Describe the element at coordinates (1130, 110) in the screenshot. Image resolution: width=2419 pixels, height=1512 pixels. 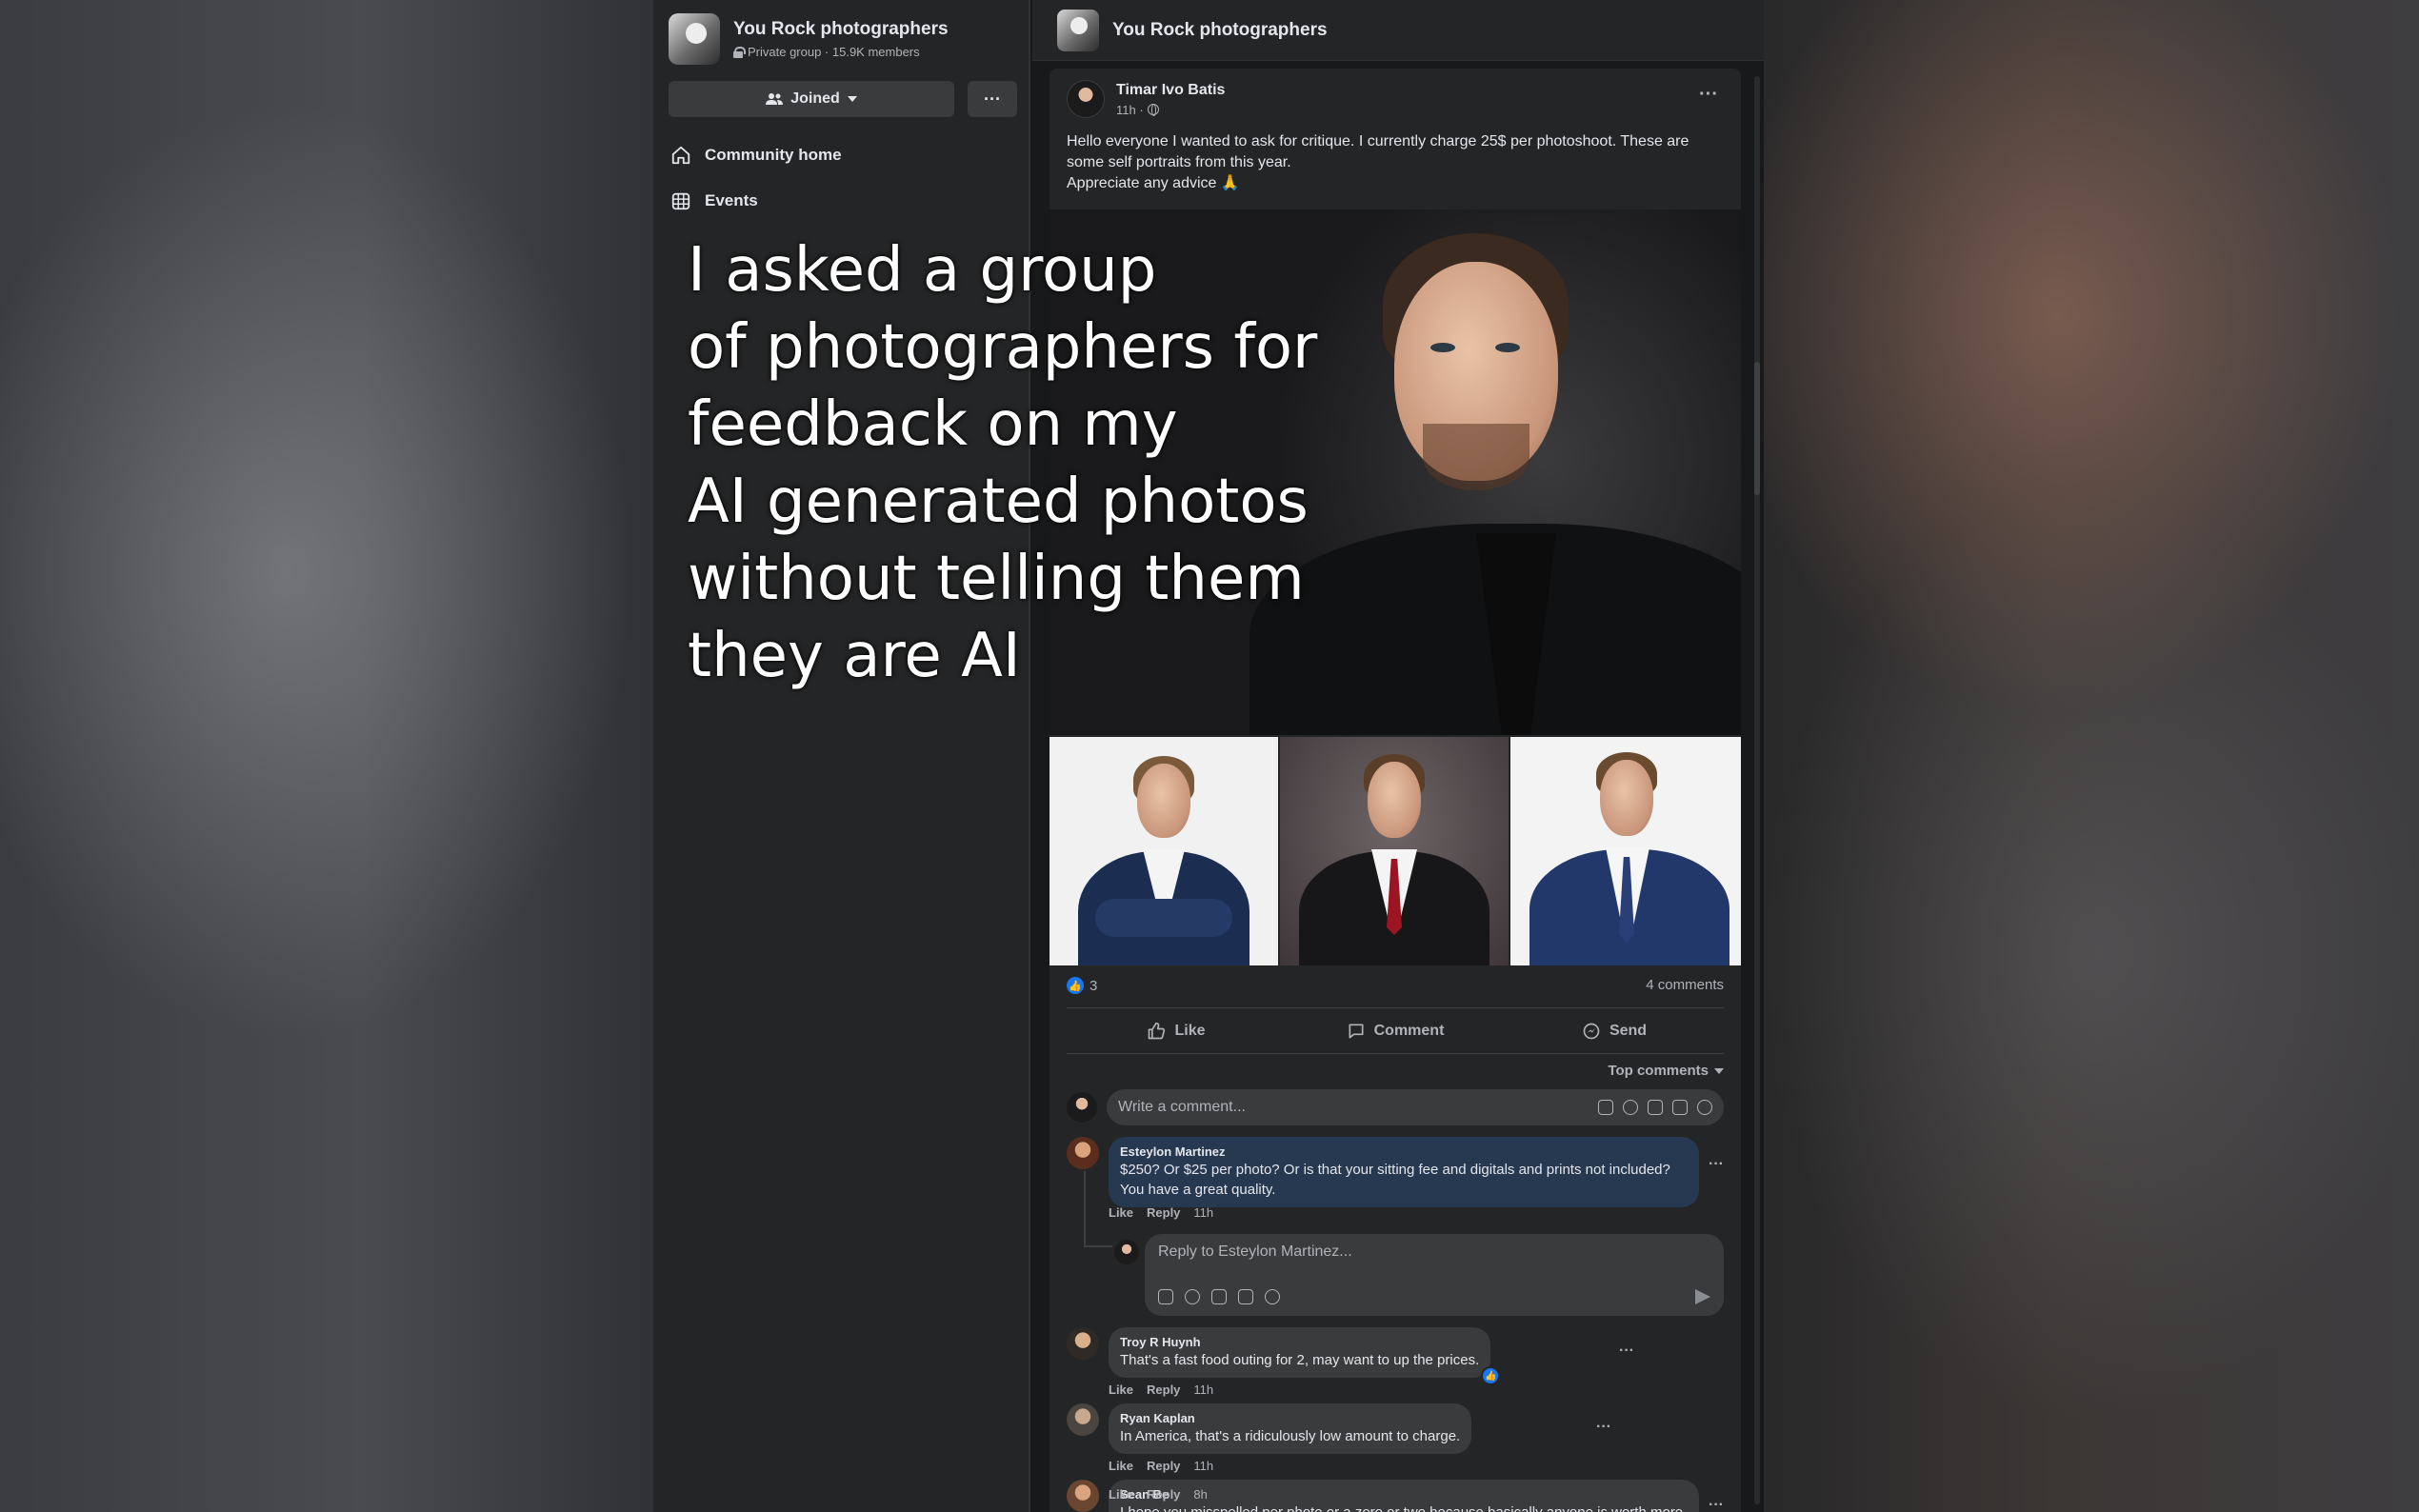
I see `post-time: 11h ·` at that location.